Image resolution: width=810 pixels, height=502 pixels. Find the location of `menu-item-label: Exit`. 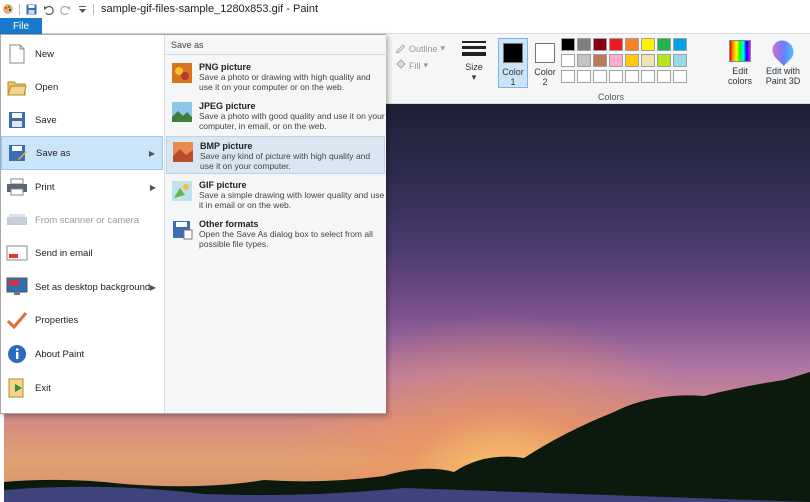

menu-item-label: Exit is located at coordinates (43, 388).